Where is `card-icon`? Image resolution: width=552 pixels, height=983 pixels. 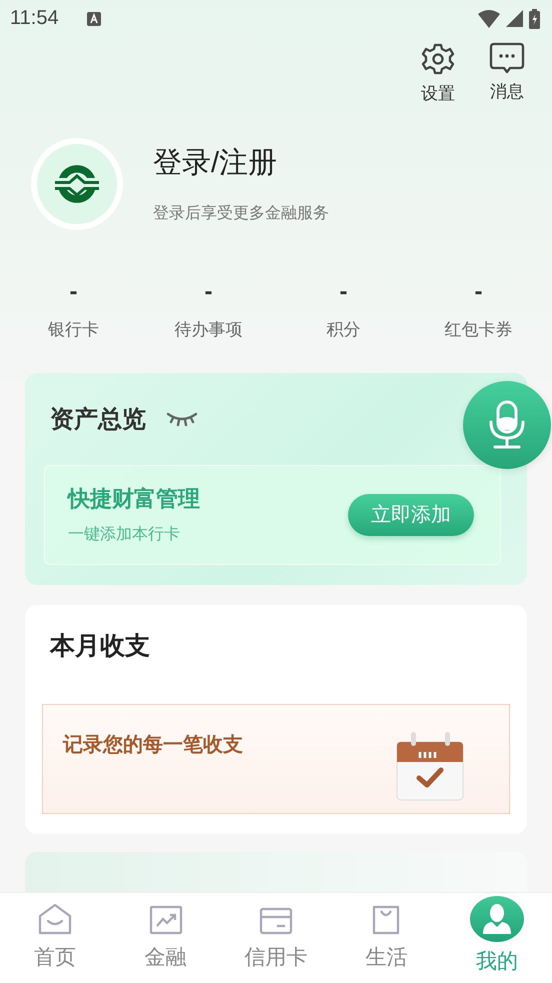 card-icon is located at coordinates (276, 921).